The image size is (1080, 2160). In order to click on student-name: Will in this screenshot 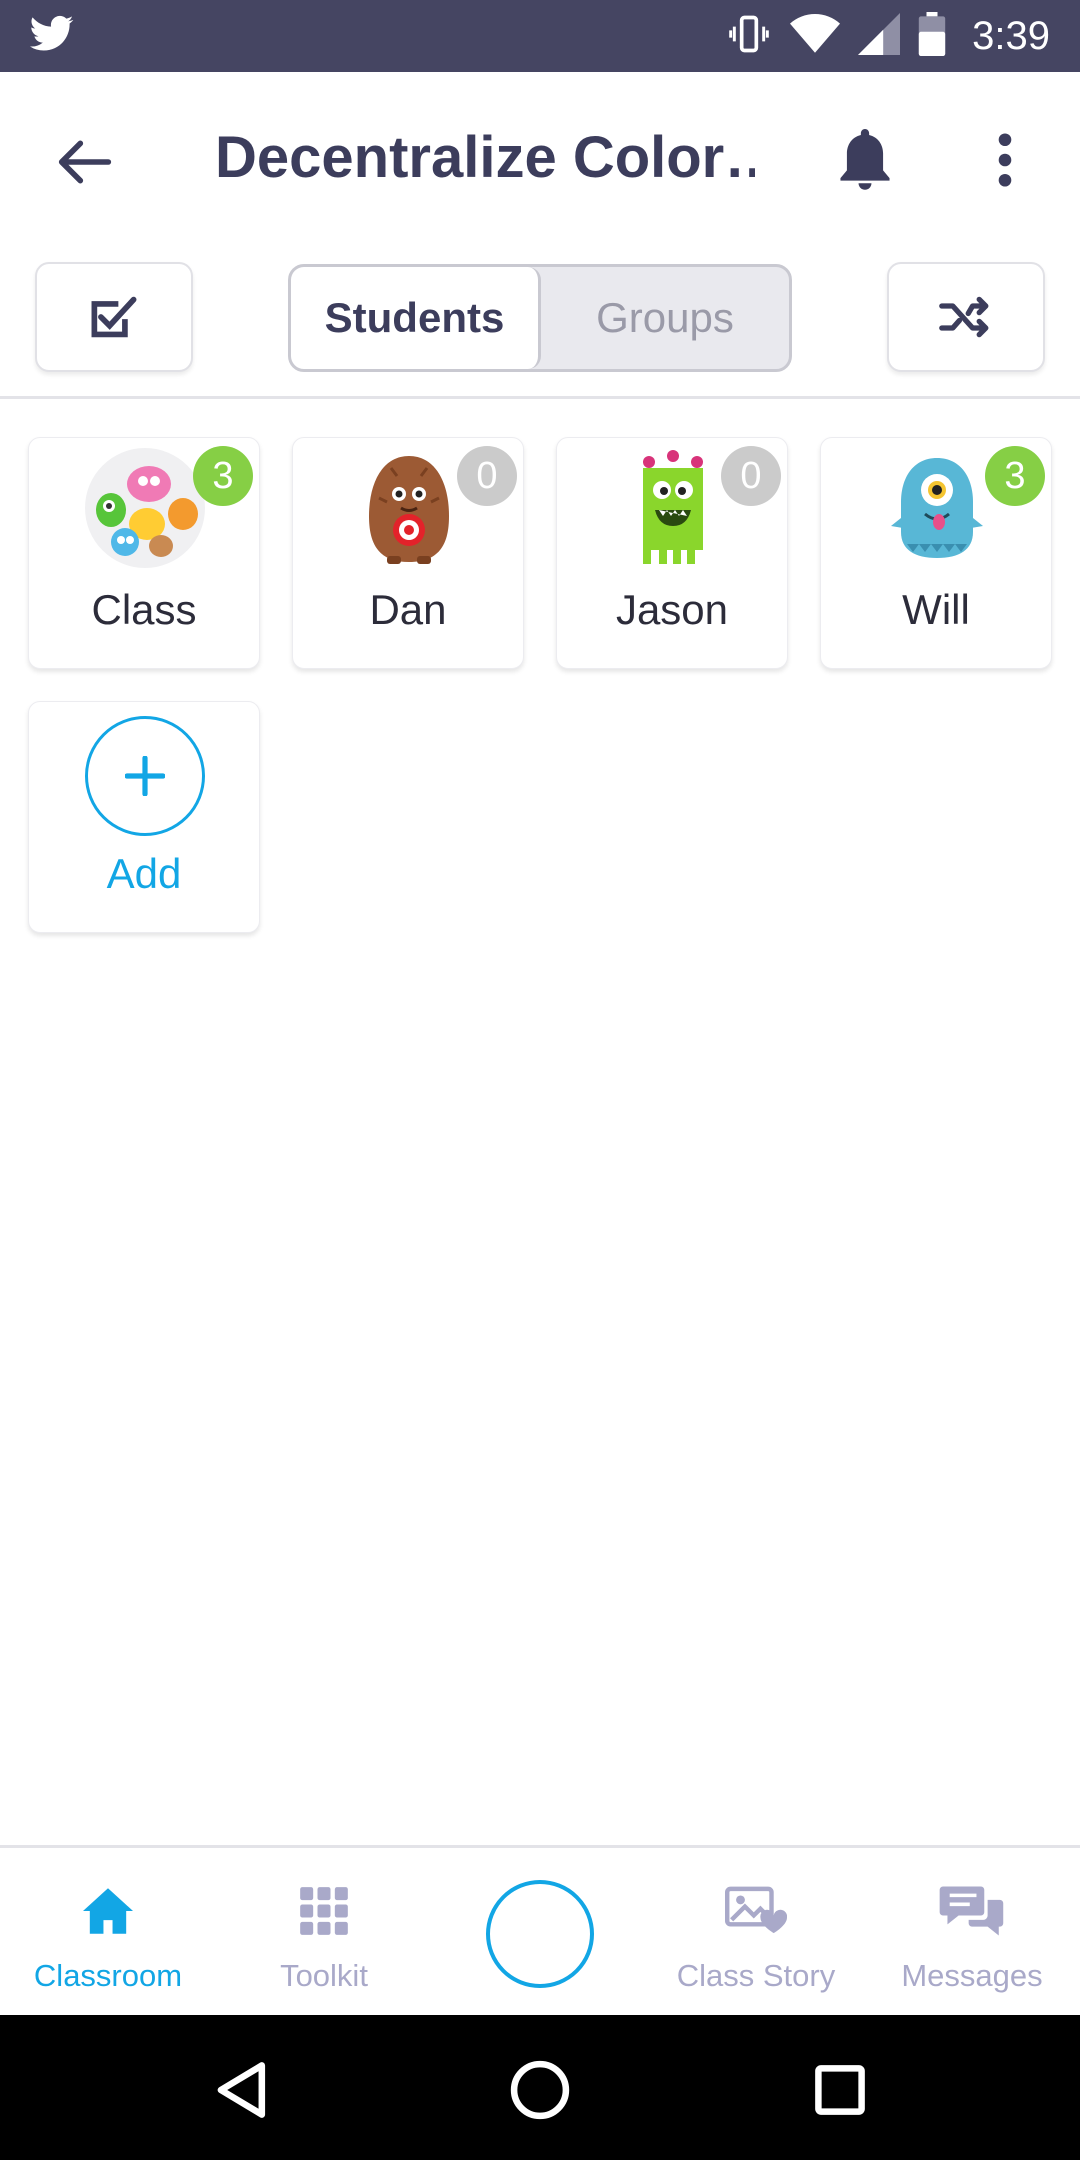, I will do `click(936, 609)`.